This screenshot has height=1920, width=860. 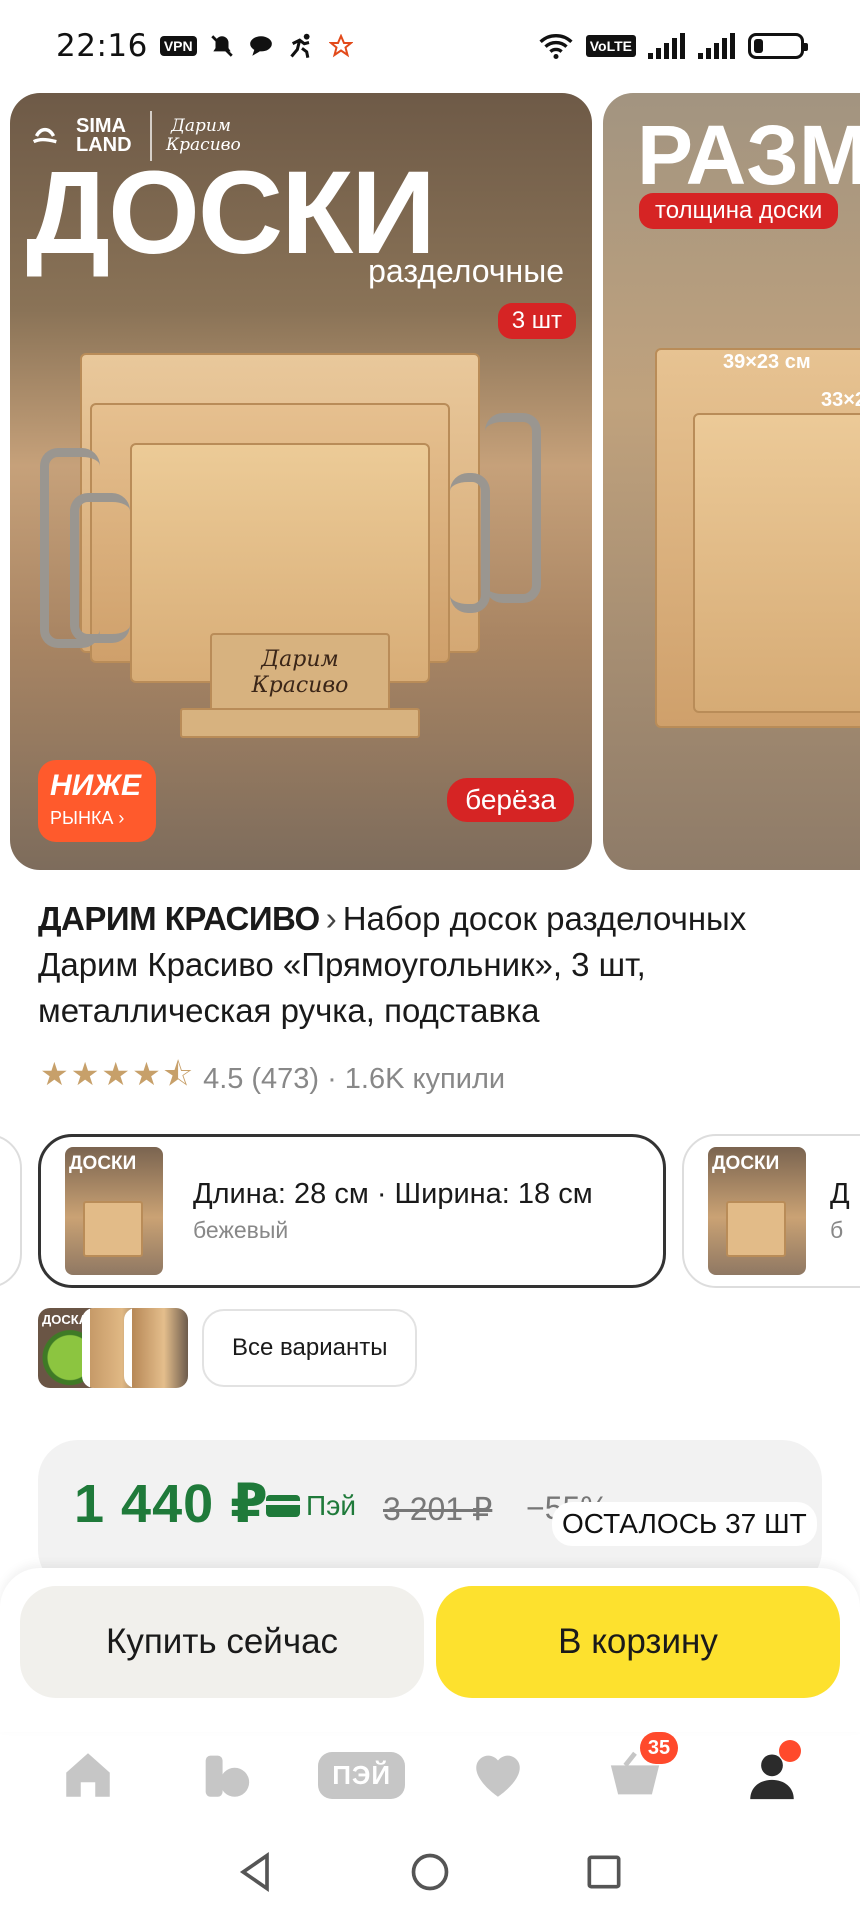 I want to click on dimension-label: 39×23 см, so click(x=767, y=362).